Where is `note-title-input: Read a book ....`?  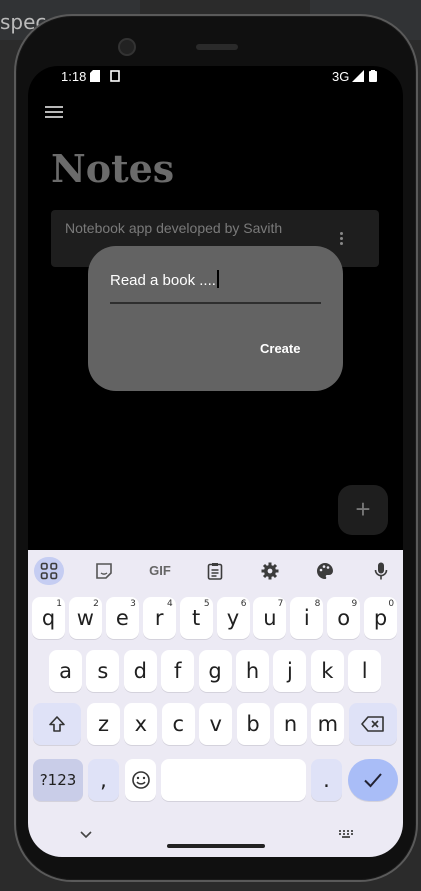 note-title-input: Read a book .... is located at coordinates (215, 287).